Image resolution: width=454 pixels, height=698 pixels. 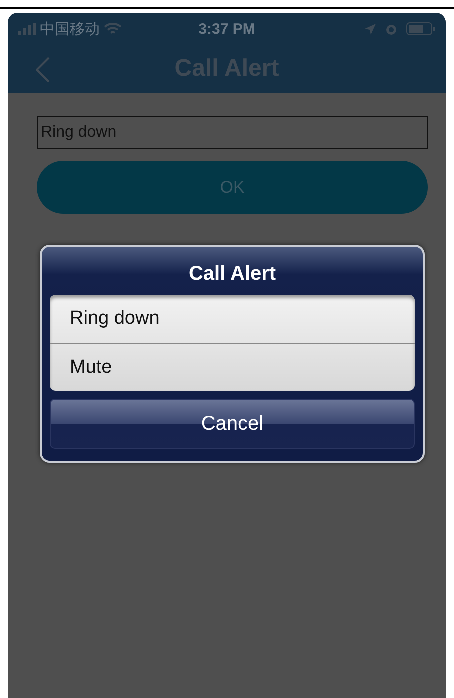 I want to click on wifi-icon, so click(x=113, y=29).